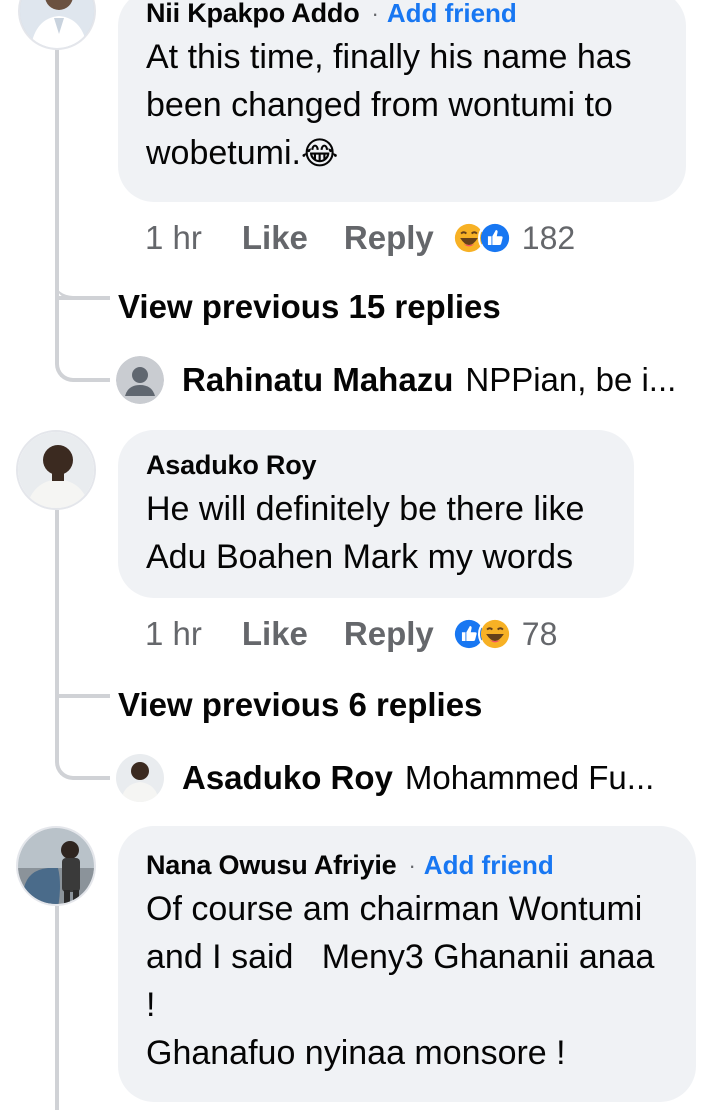 Image resolution: width=720 pixels, height=1110 pixels. Describe the element at coordinates (151, 1005) in the screenshot. I see `comment-line: !` at that location.